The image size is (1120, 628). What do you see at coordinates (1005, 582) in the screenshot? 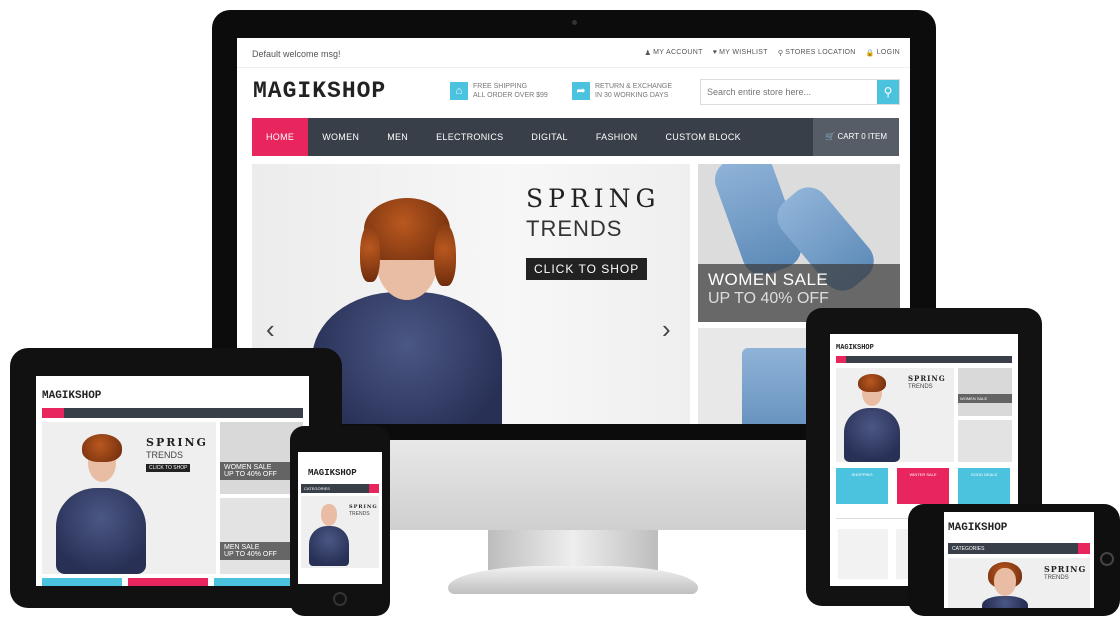
I see `model-face-image` at bounding box center [1005, 582].